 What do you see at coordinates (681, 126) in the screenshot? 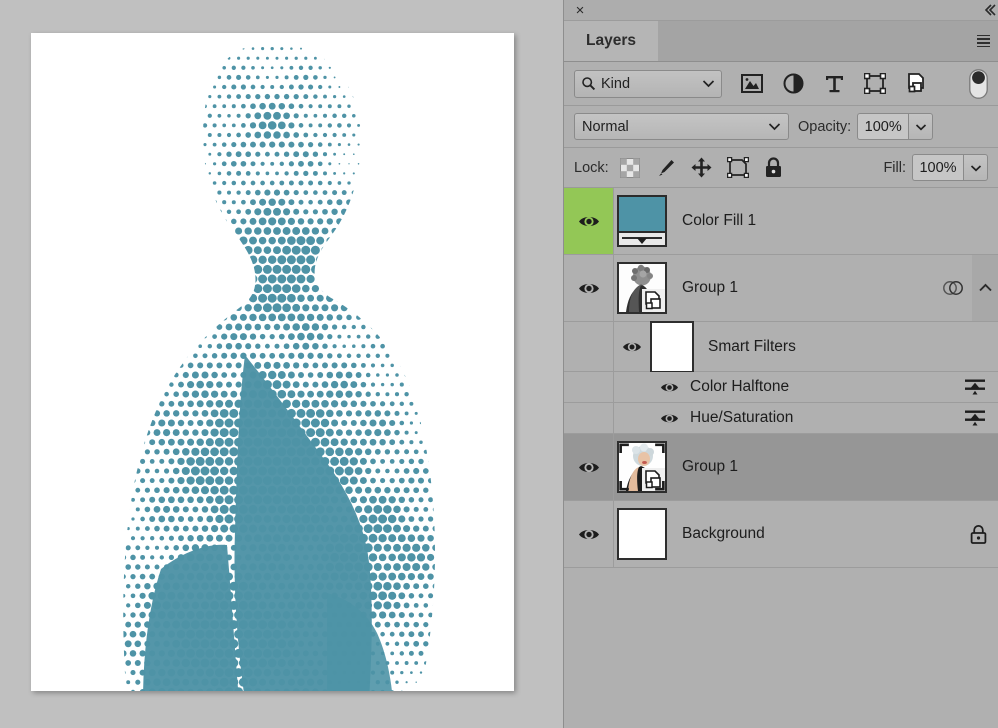
I see `blend-mode-select: Normal` at bounding box center [681, 126].